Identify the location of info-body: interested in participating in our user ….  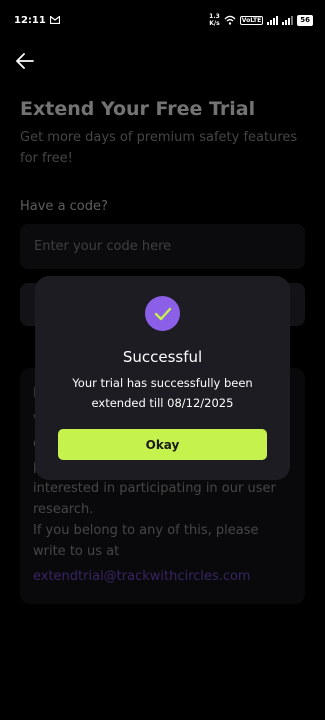
(154, 520).